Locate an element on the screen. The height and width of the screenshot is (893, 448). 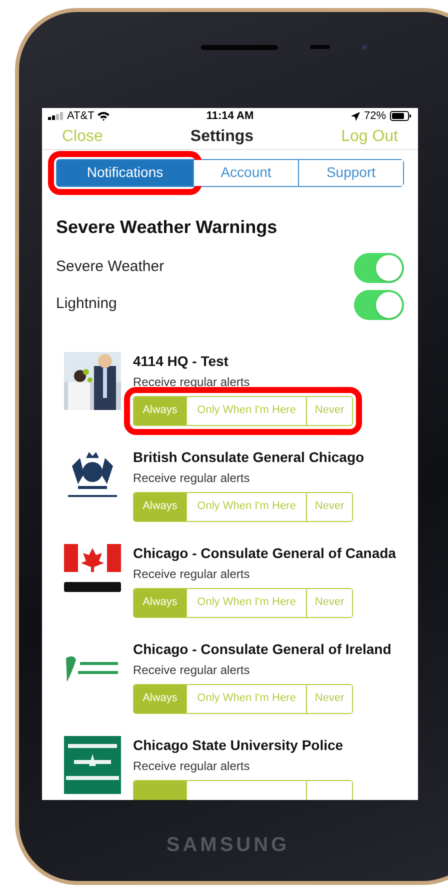
carrier-label: AT&T is located at coordinates (80, 116).